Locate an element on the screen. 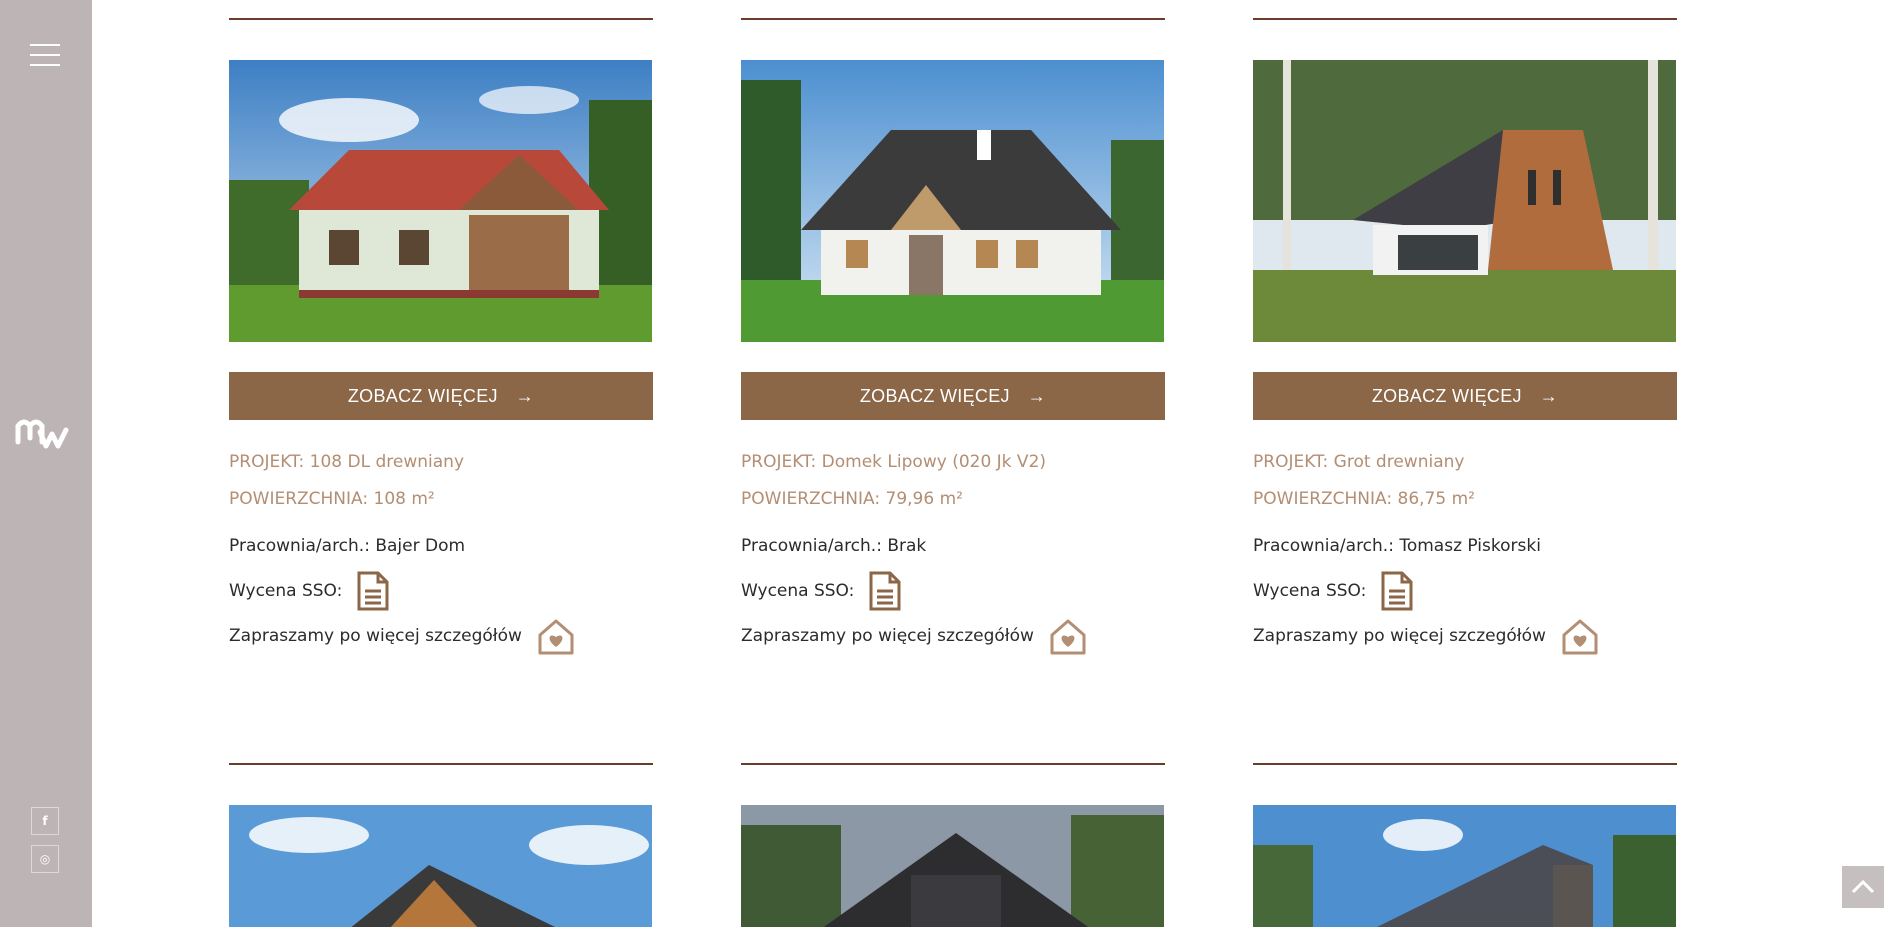  project-area: POWIERZCHNIA: 79,96 m² is located at coordinates (852, 499).